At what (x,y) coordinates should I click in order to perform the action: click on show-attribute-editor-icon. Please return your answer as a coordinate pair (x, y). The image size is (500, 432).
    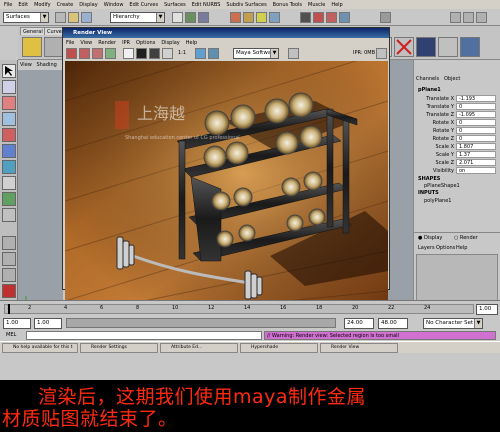
    Looking at the image, I should click on (455, 17).